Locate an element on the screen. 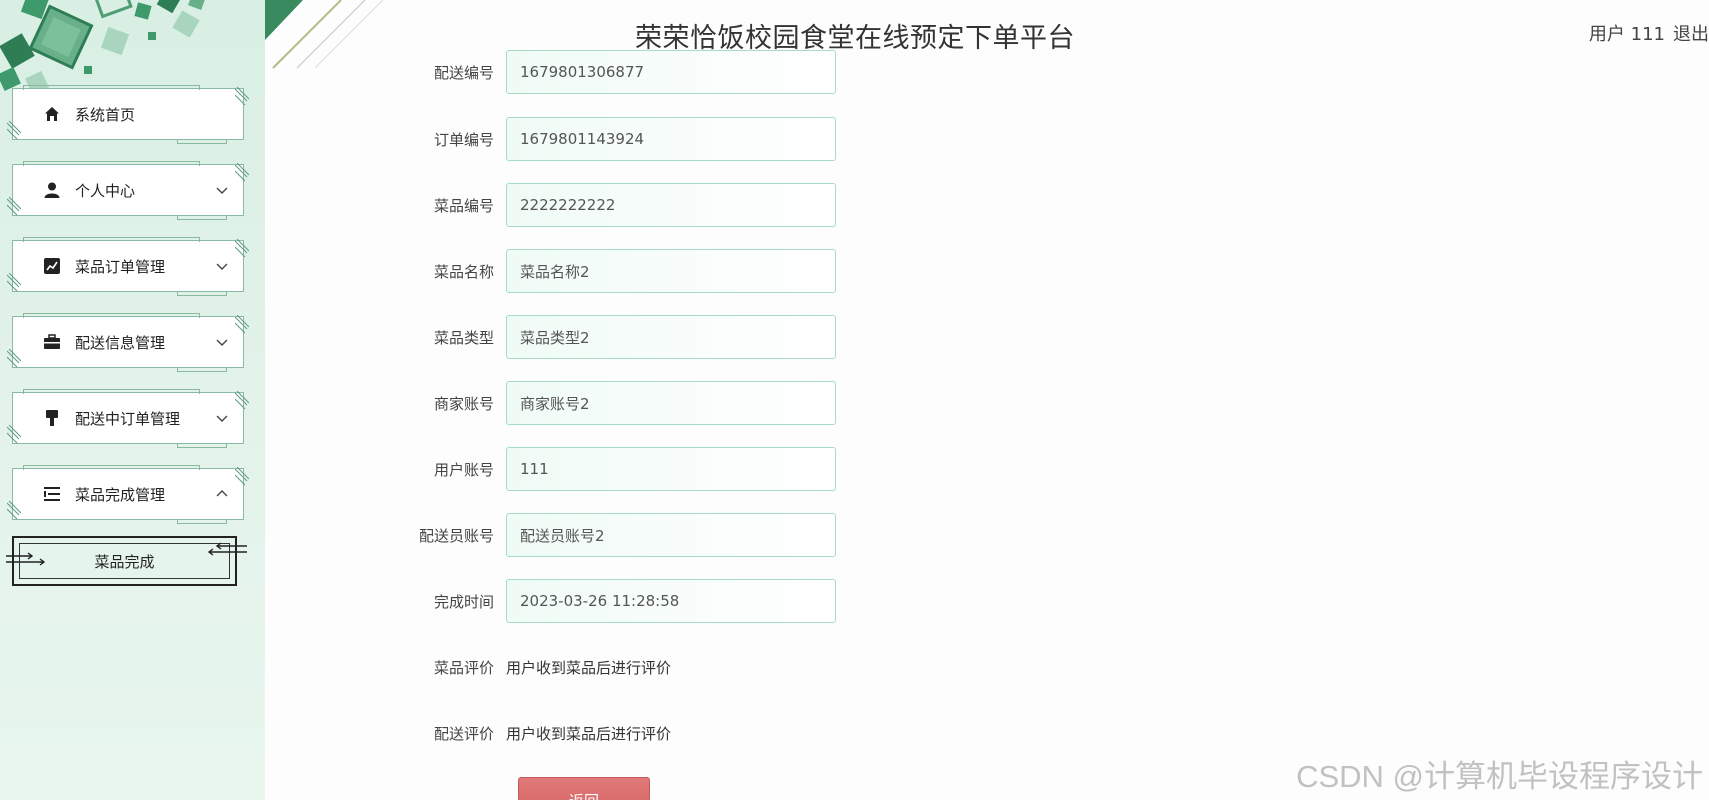  sidebar-item-home: 系统首页 is located at coordinates (128, 114).